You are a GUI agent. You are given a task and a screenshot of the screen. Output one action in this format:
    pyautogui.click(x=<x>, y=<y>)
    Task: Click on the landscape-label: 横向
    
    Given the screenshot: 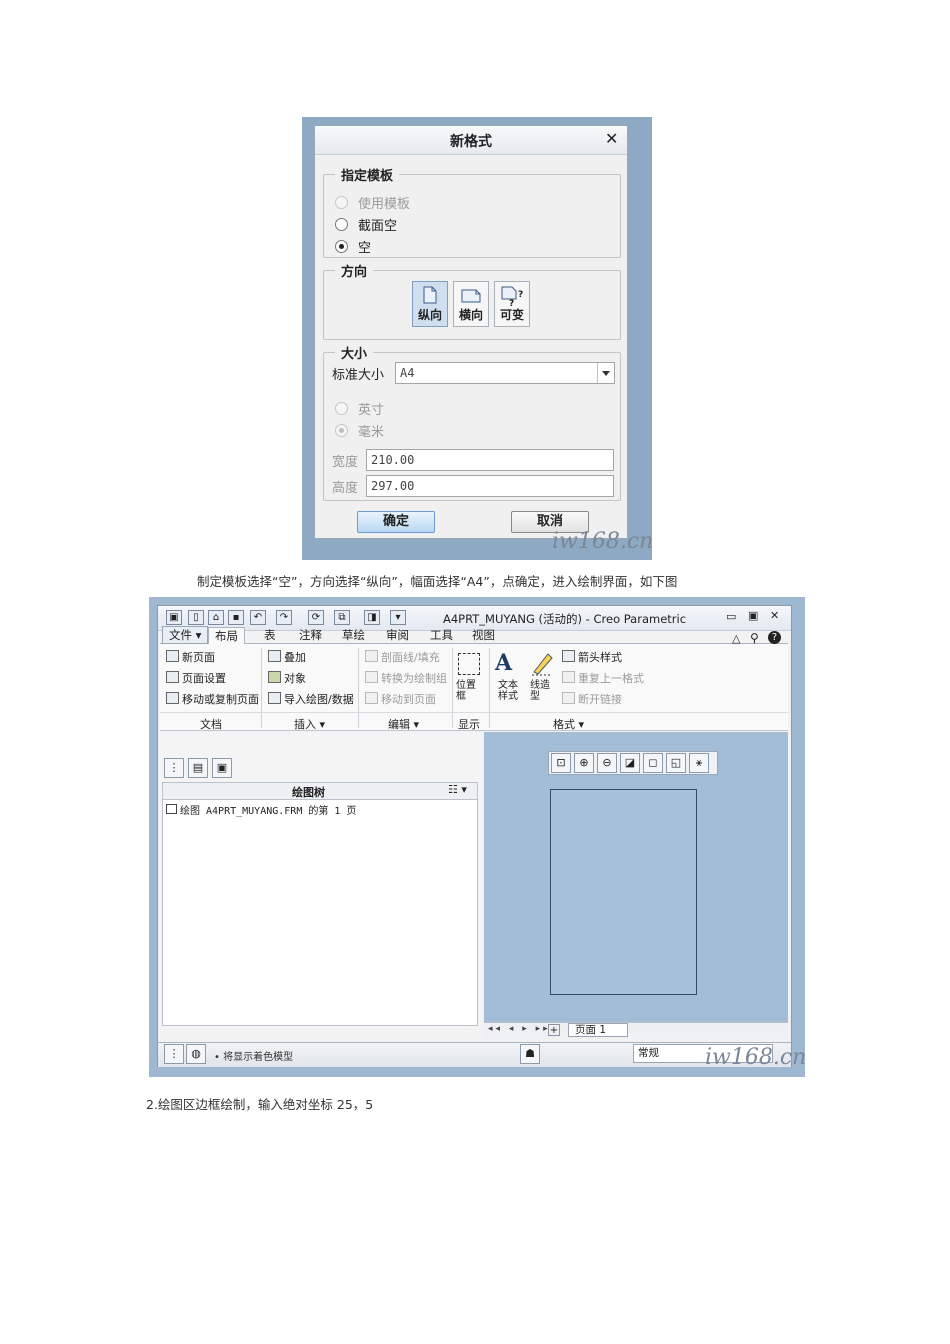 What is the action you would take?
    pyautogui.click(x=470, y=315)
    